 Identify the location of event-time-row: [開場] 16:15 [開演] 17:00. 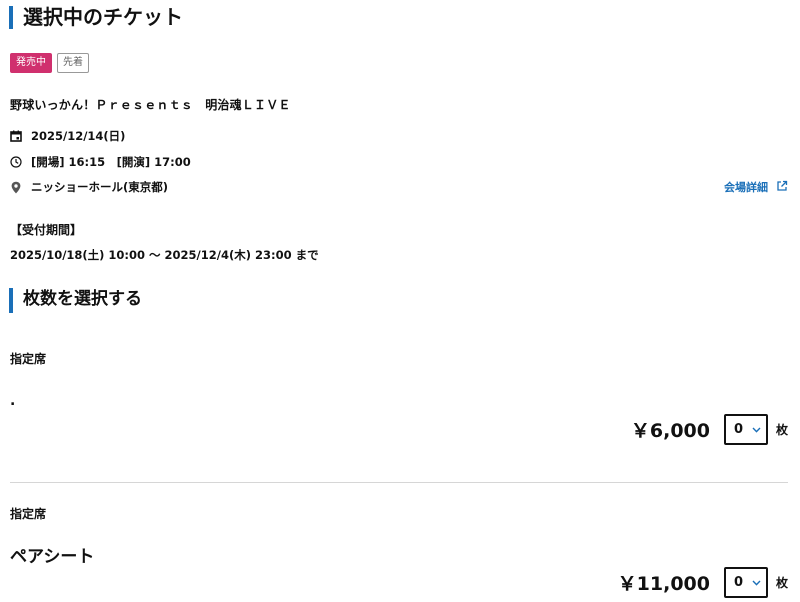
(100, 162).